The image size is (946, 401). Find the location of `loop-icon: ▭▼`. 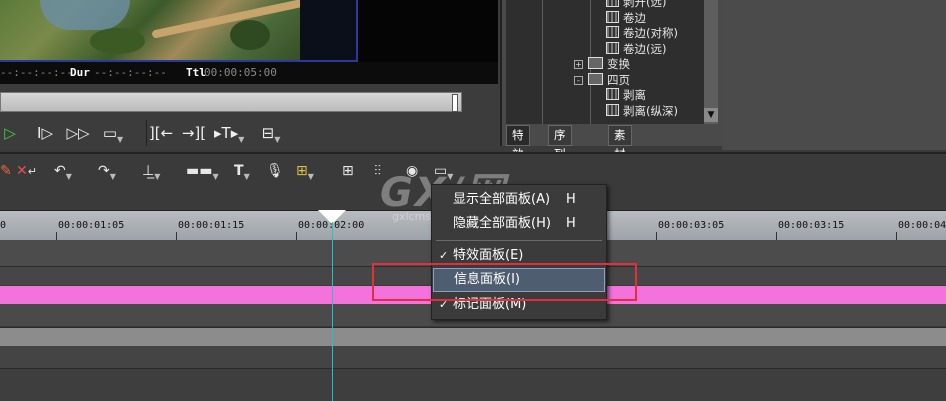

loop-icon: ▭▼ is located at coordinates (113, 133).